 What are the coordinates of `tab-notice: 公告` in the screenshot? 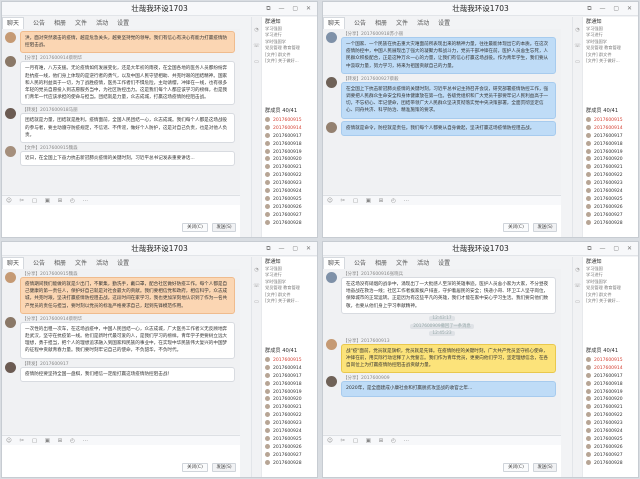 It's located at (360, 23).